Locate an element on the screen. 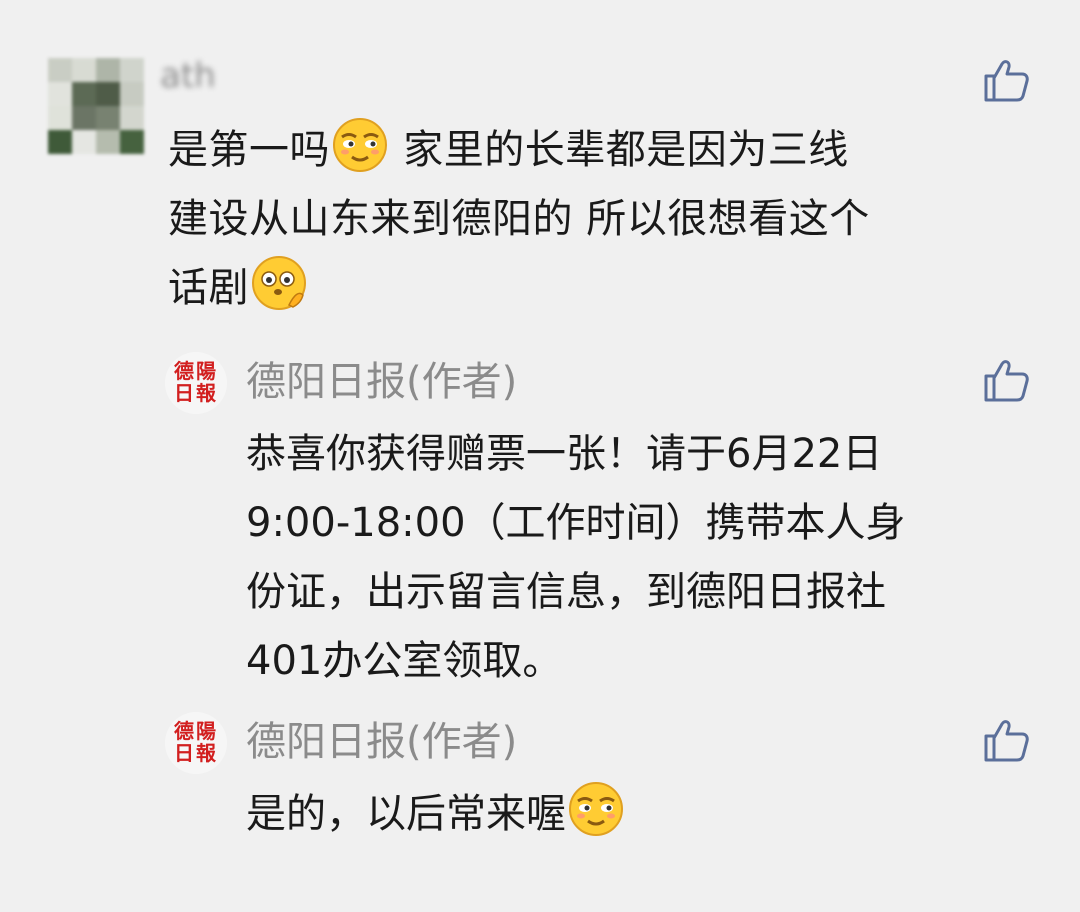 The height and width of the screenshot is (912, 1080). comment-line: 话剧 is located at coordinates (608, 288).